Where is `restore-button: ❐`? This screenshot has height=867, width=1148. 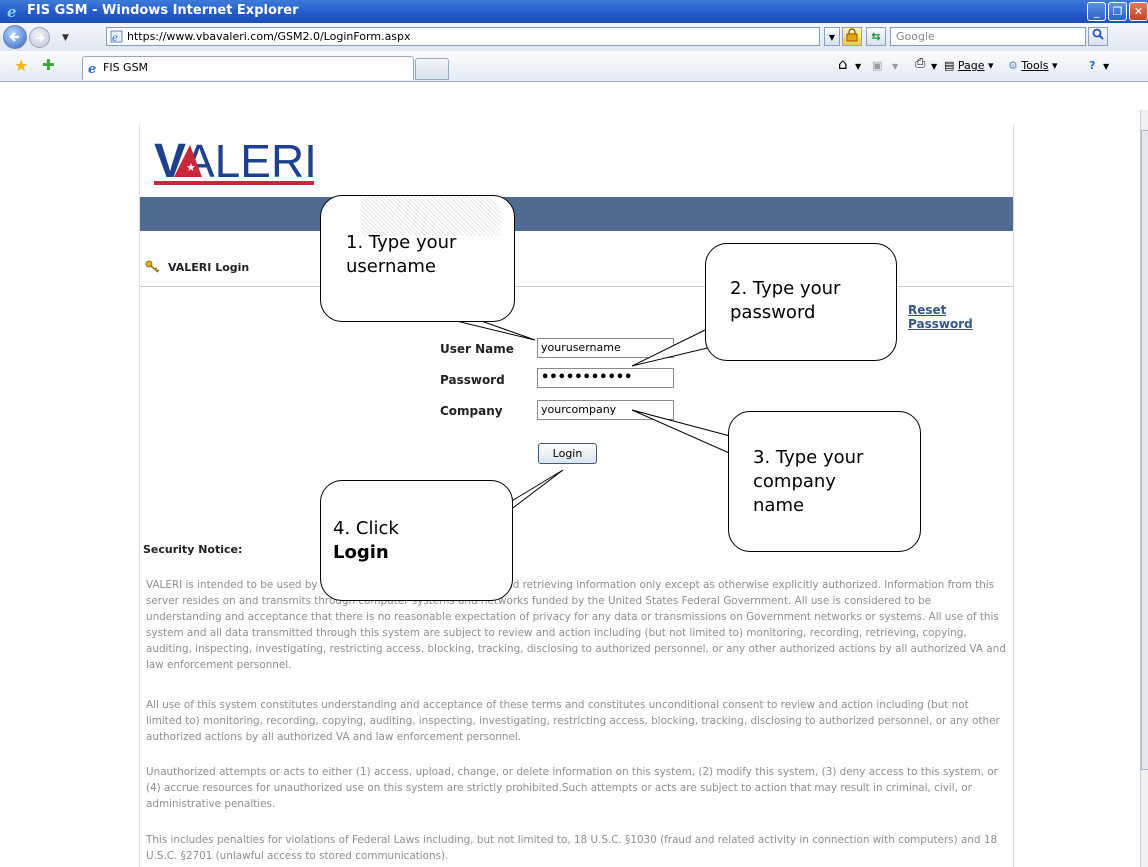 restore-button: ❐ is located at coordinates (1117, 11).